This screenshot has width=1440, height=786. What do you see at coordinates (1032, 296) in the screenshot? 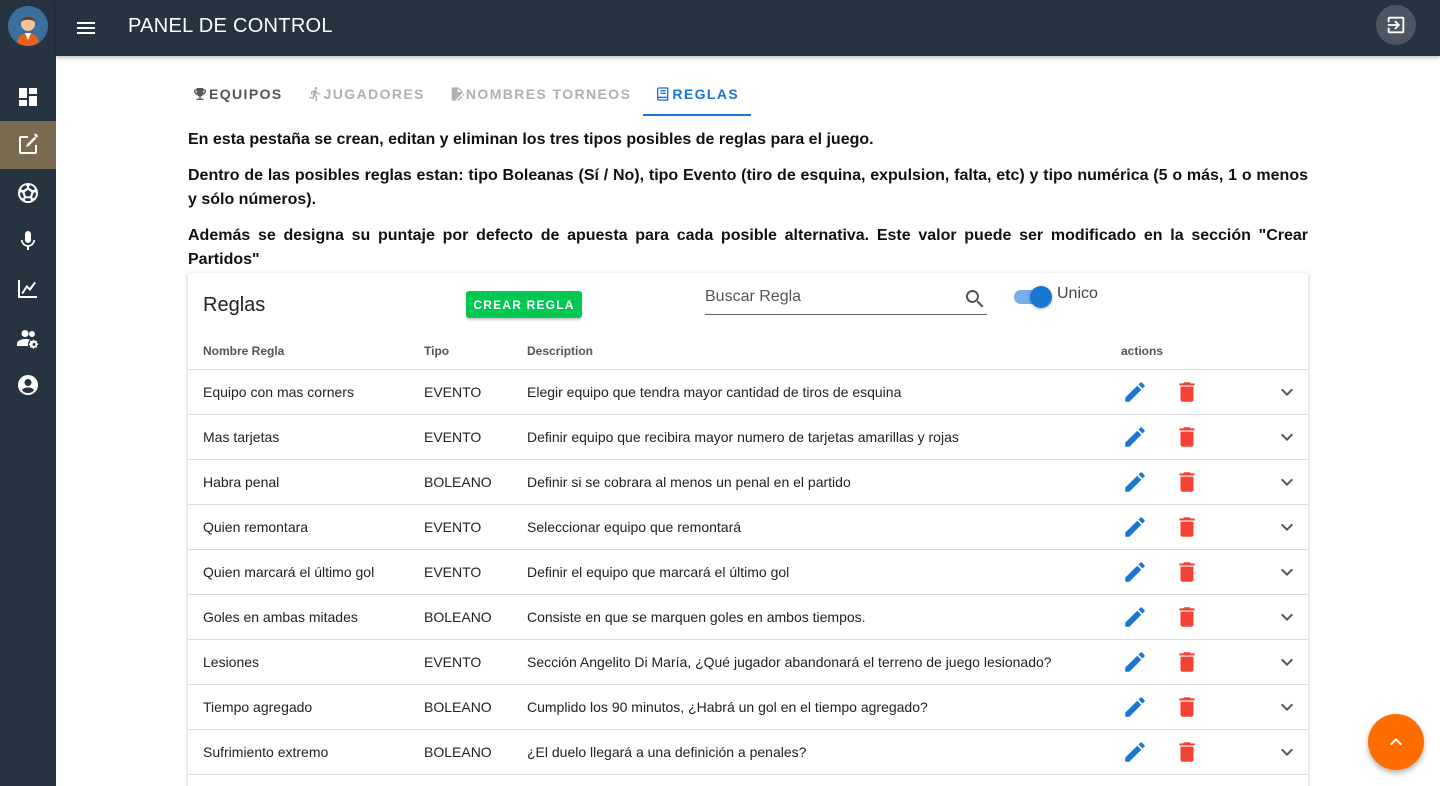
I see `unique-toggle` at bounding box center [1032, 296].